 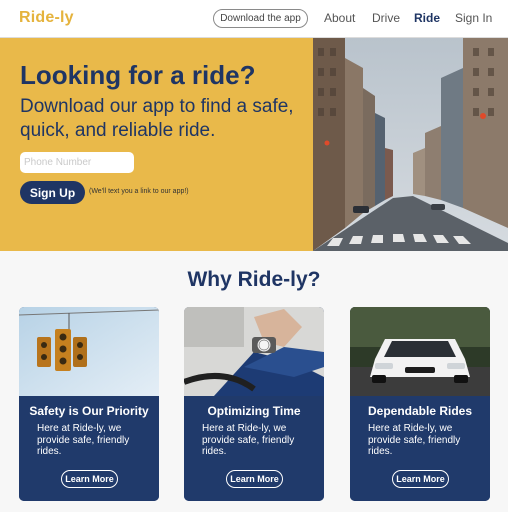 I want to click on hero-title: Looking for a ride?, so click(x=138, y=75).